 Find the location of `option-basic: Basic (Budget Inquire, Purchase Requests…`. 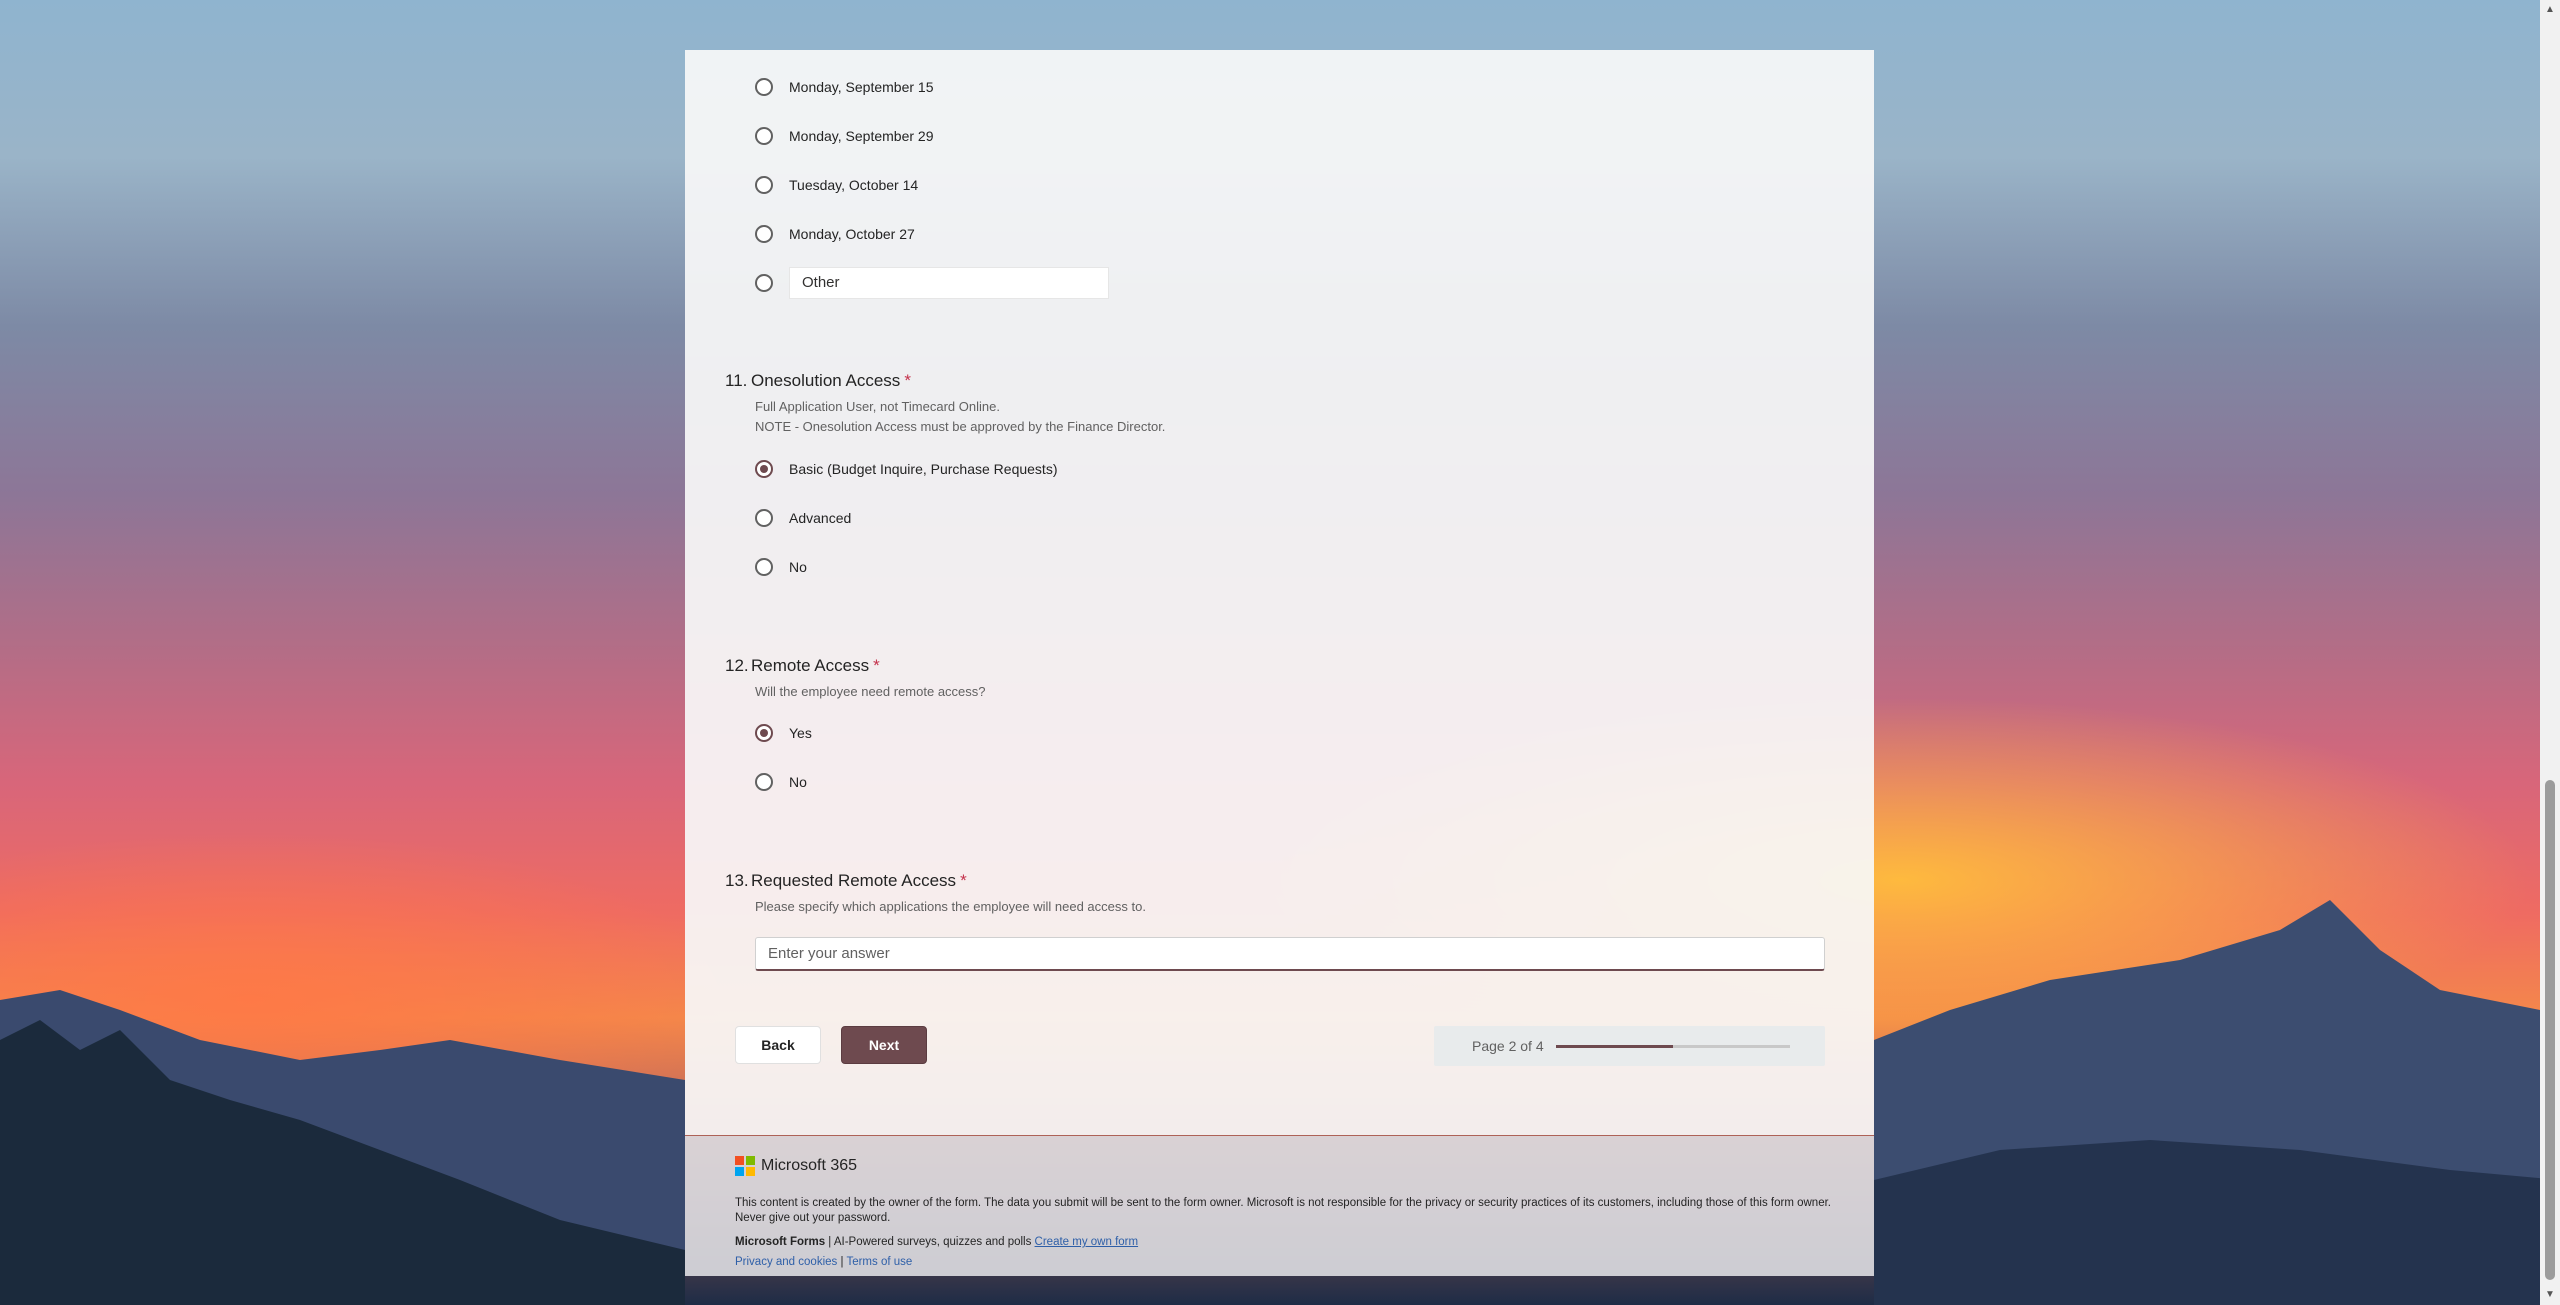

option-basic: Basic (Budget Inquire, Purchase Requests… is located at coordinates (906, 469).